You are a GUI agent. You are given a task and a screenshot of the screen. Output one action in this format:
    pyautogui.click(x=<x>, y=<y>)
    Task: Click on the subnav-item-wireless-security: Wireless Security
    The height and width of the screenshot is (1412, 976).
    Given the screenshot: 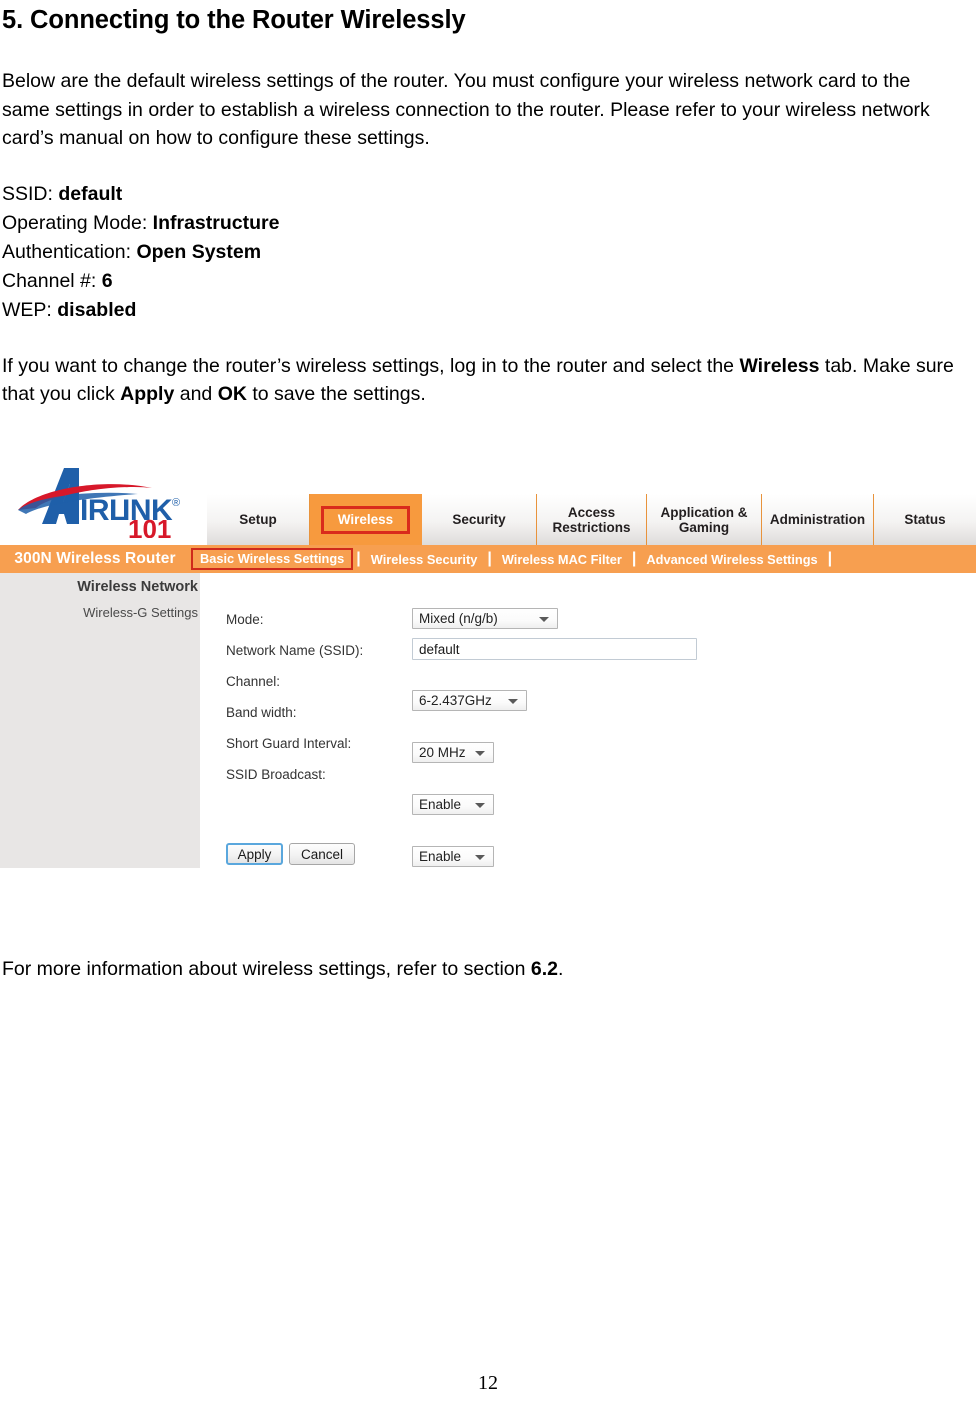 What is the action you would take?
    pyautogui.click(x=424, y=559)
    